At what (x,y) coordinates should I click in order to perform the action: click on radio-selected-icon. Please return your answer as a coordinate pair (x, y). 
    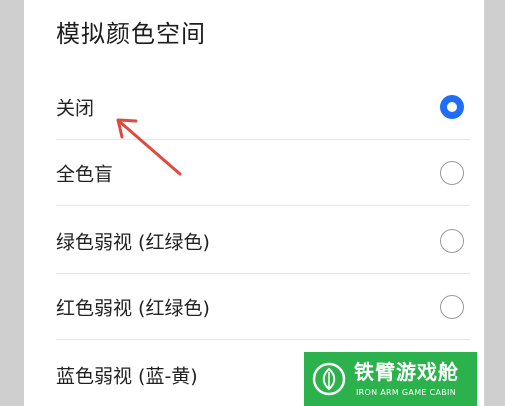
    Looking at the image, I should click on (452, 107).